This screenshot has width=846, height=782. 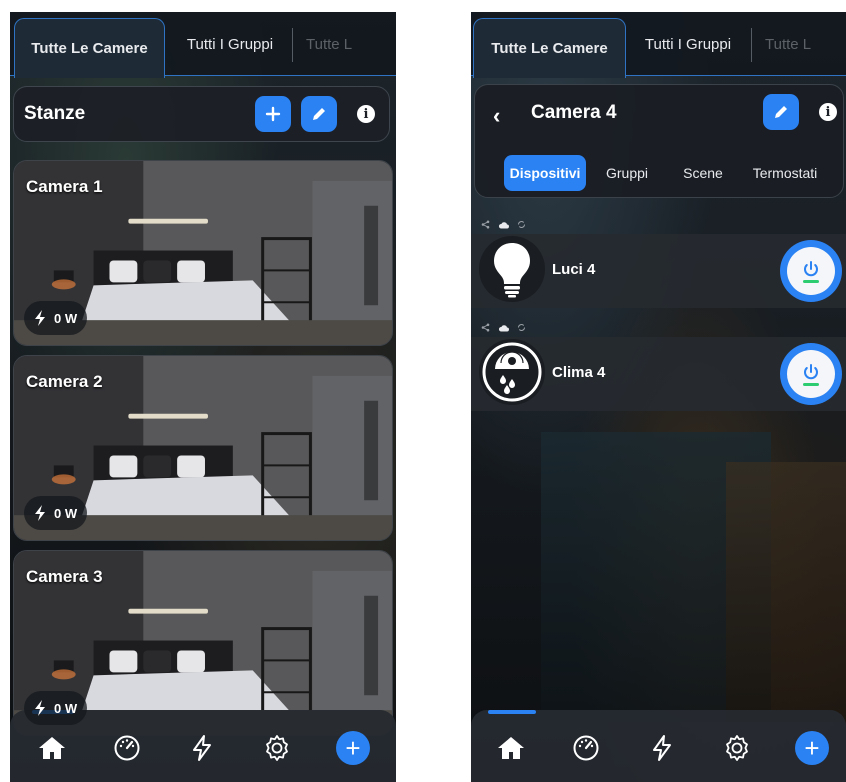 I want to click on bottom-navigation: +, so click(x=658, y=746).